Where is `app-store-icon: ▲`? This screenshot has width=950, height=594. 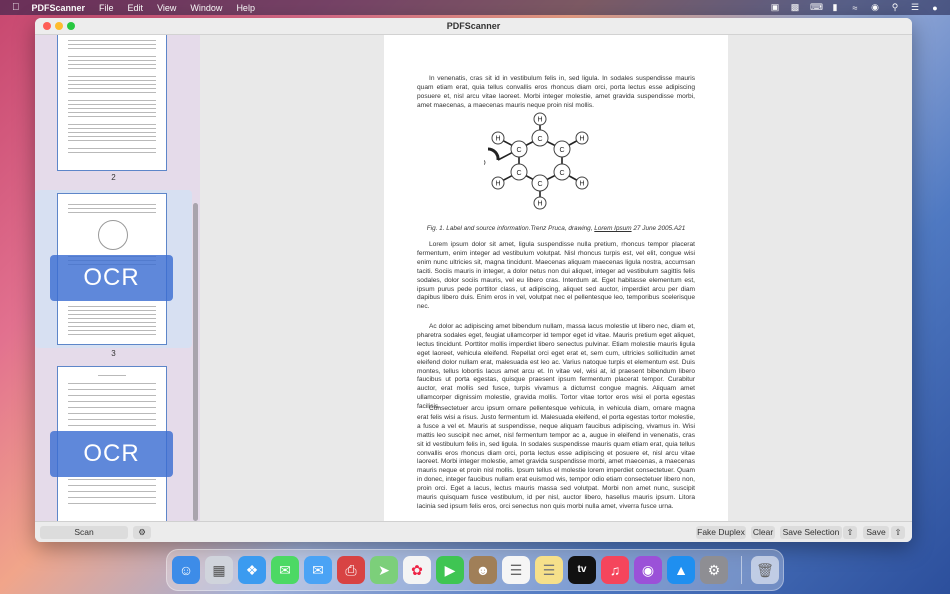
app-store-icon: ▲ is located at coordinates (681, 570).